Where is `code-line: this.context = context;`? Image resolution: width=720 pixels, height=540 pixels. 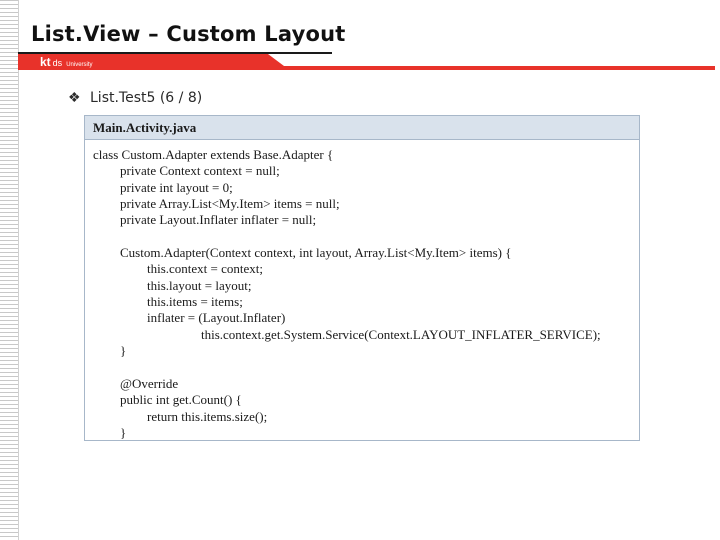 code-line: this.context = context; is located at coordinates (205, 269).